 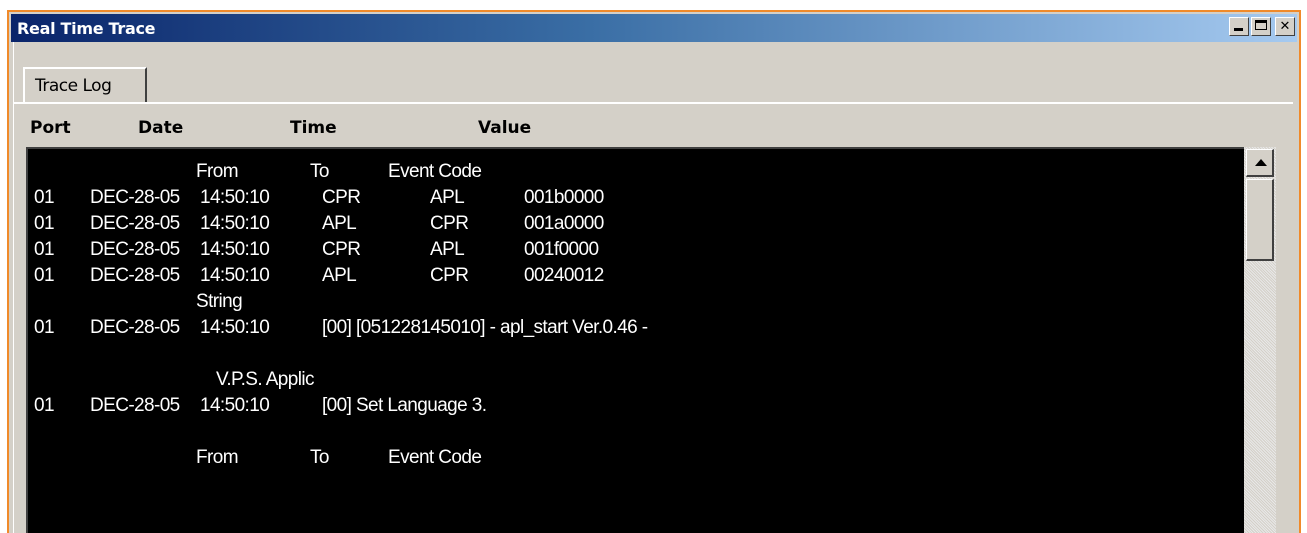 What do you see at coordinates (653, 133) in the screenshot?
I see `column-headers: Port Date Time Value` at bounding box center [653, 133].